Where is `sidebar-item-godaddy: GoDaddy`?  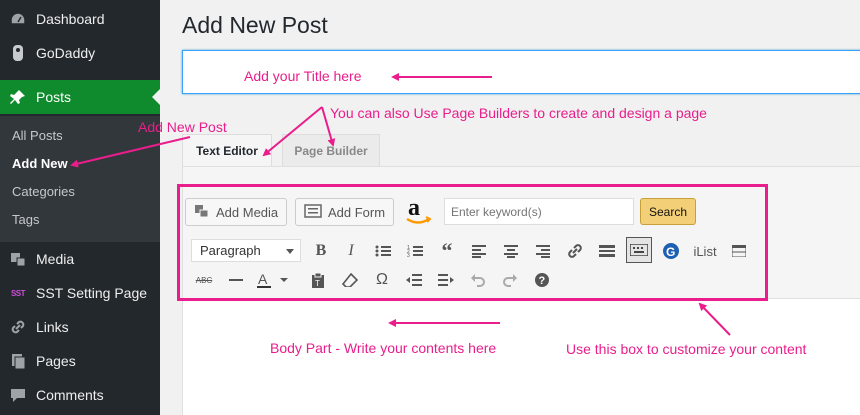 sidebar-item-godaddy: GoDaddy is located at coordinates (80, 53).